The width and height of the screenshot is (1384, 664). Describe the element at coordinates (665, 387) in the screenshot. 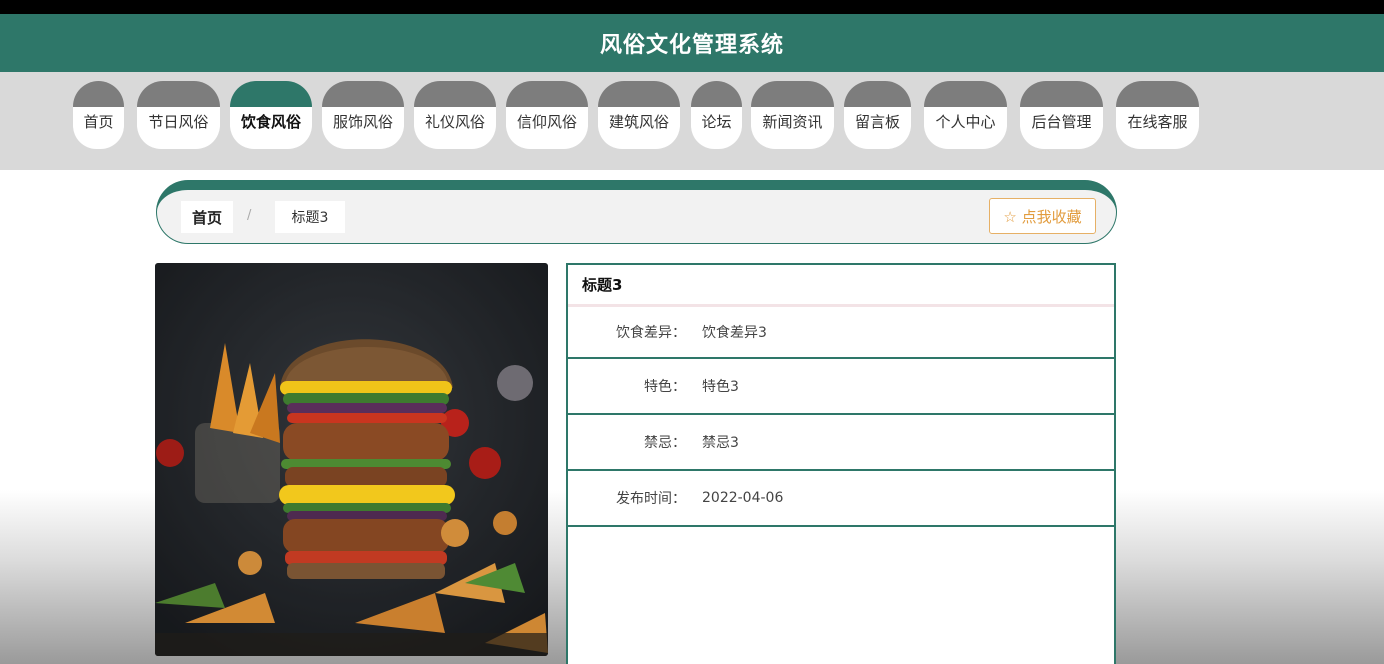

I see `detail-label: 特色：` at that location.